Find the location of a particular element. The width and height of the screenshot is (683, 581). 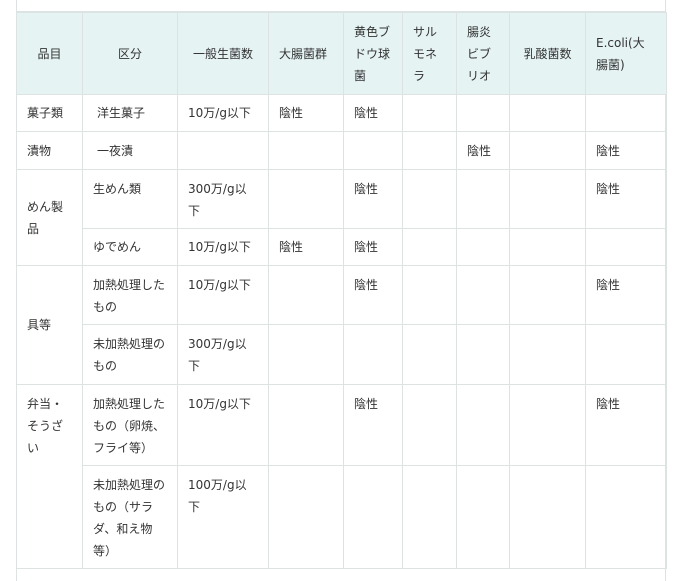

cell-category: 洋生菓子 is located at coordinates (130, 113).